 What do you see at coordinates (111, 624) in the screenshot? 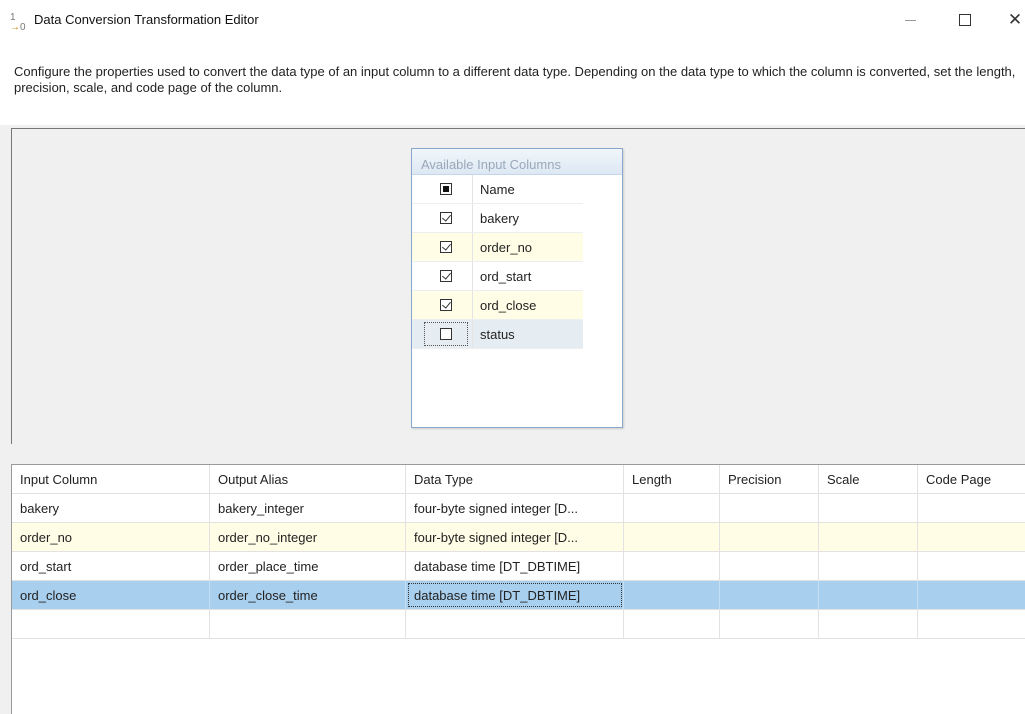
I see `input-column-cell` at bounding box center [111, 624].